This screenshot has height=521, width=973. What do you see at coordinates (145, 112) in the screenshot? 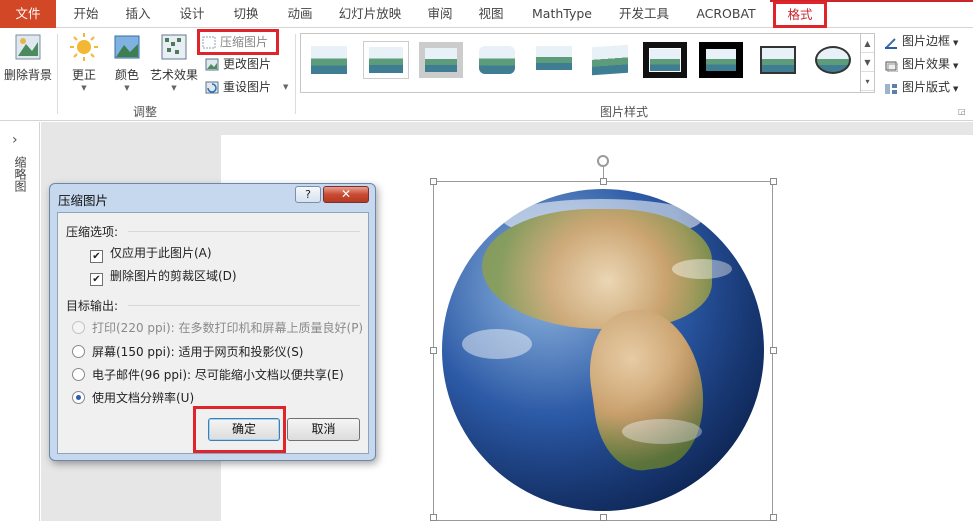
I see `adjust-group-label: 调整` at bounding box center [145, 112].